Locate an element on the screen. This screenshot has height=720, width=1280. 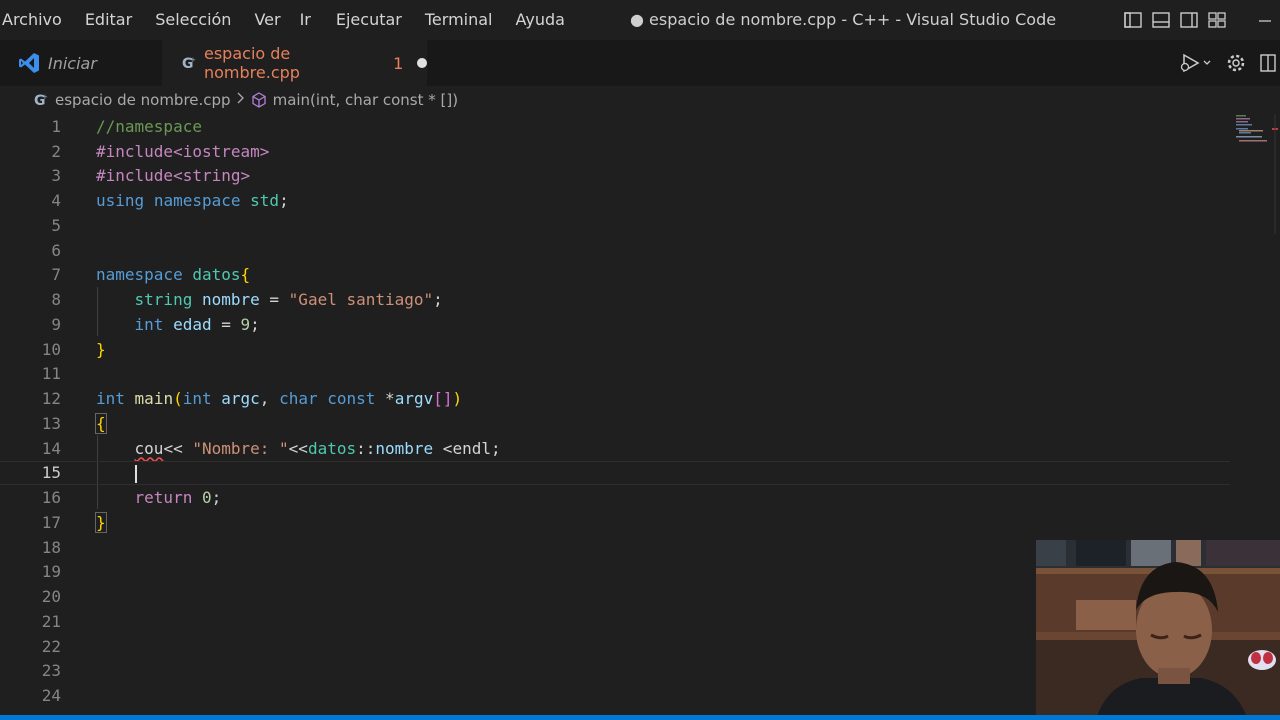
variable: edad is located at coordinates (192, 324).